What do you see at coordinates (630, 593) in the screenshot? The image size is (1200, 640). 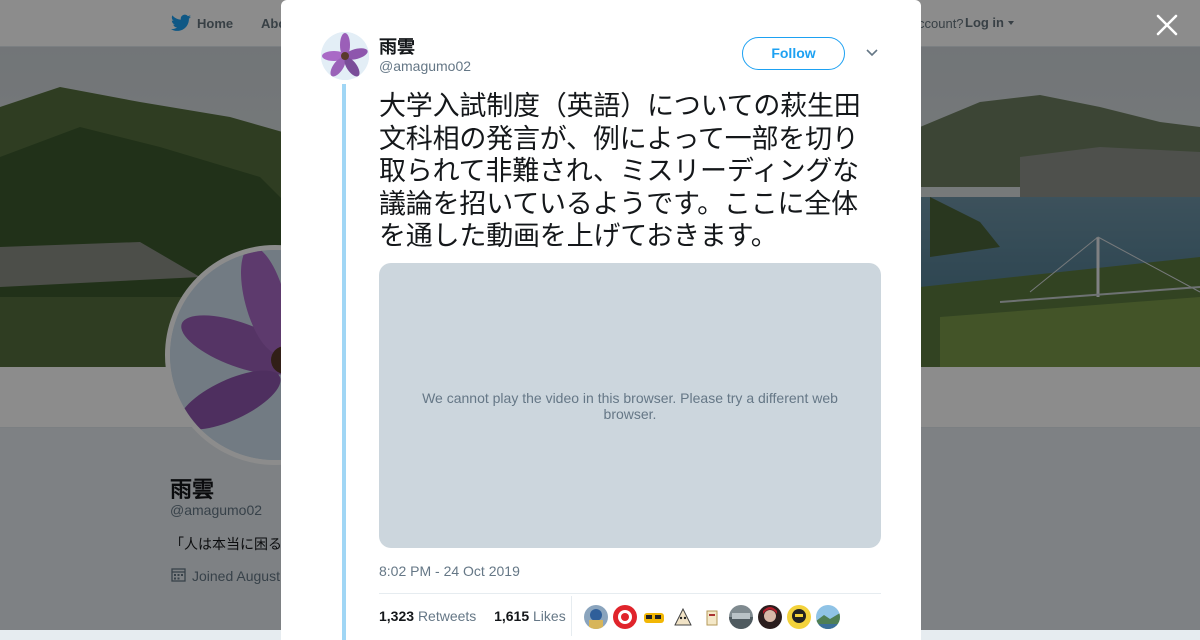 I see `divider` at bounding box center [630, 593].